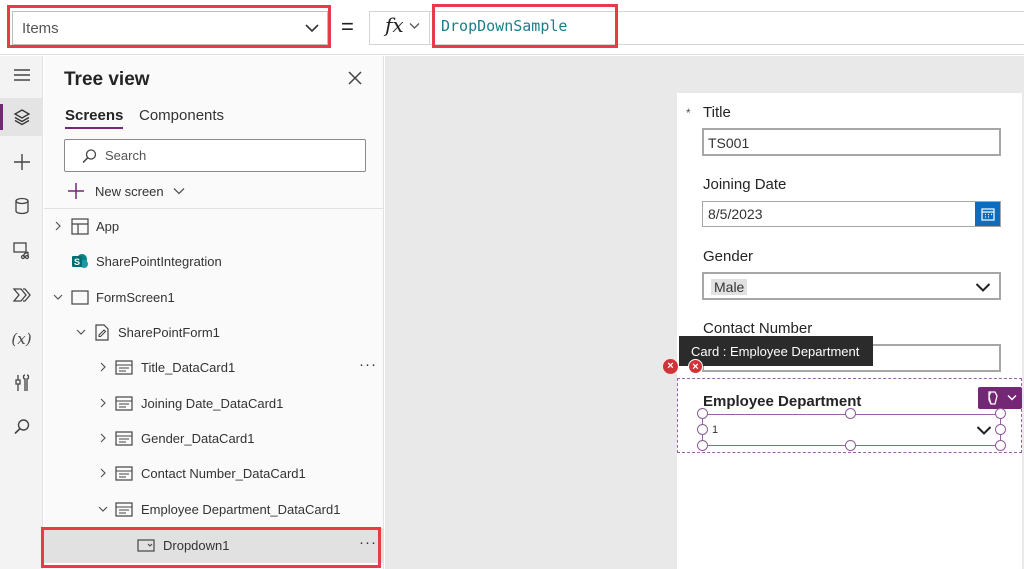  What do you see at coordinates (214, 297) in the screenshot?
I see `tree-node-formscreen1: FormScreen1` at bounding box center [214, 297].